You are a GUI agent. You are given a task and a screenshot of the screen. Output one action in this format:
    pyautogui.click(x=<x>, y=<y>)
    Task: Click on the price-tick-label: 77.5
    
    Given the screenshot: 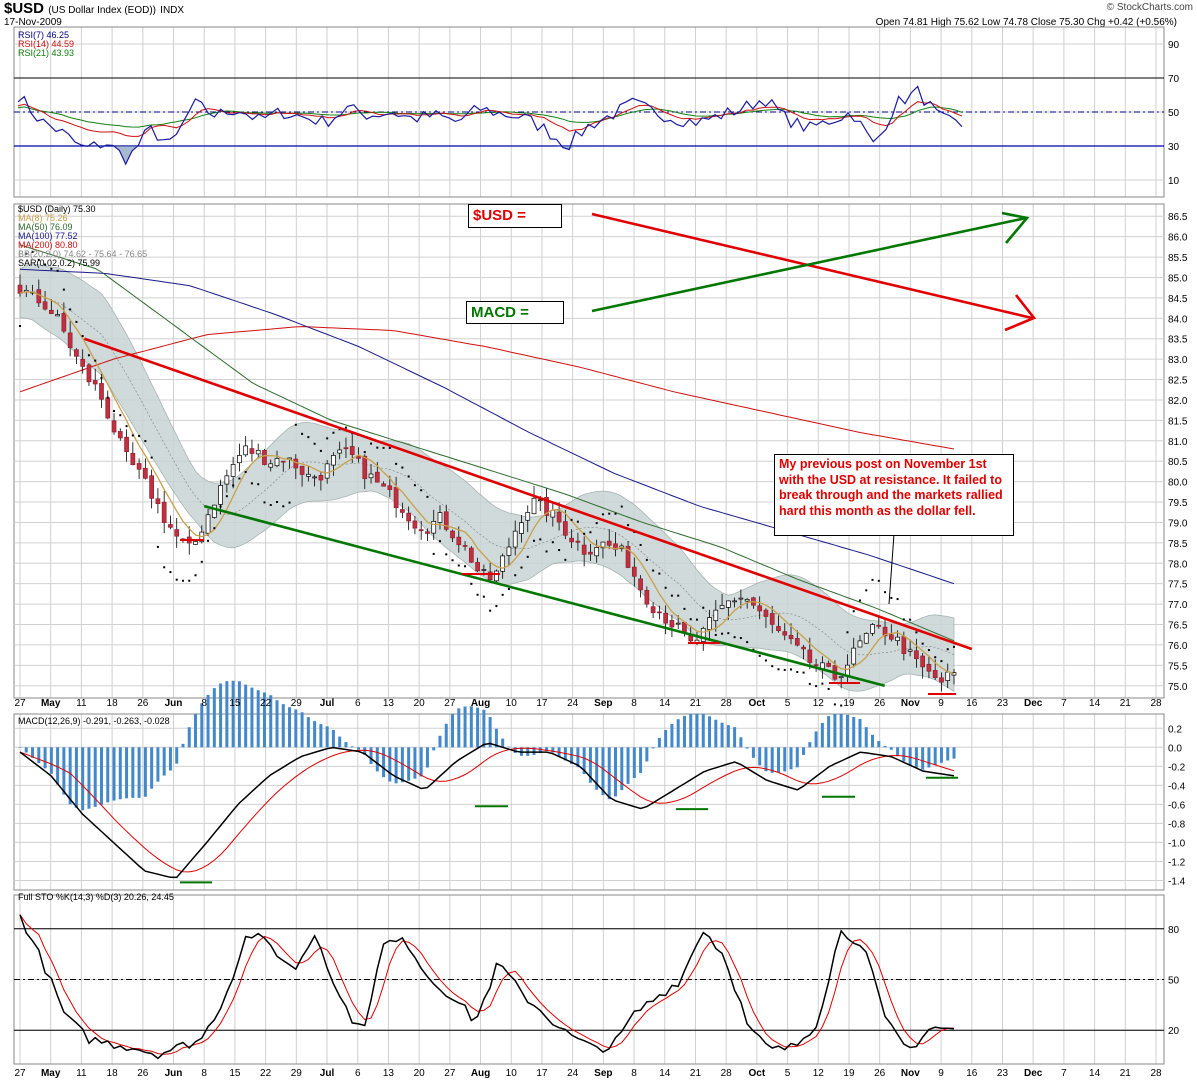 What is the action you would take?
    pyautogui.click(x=1178, y=585)
    